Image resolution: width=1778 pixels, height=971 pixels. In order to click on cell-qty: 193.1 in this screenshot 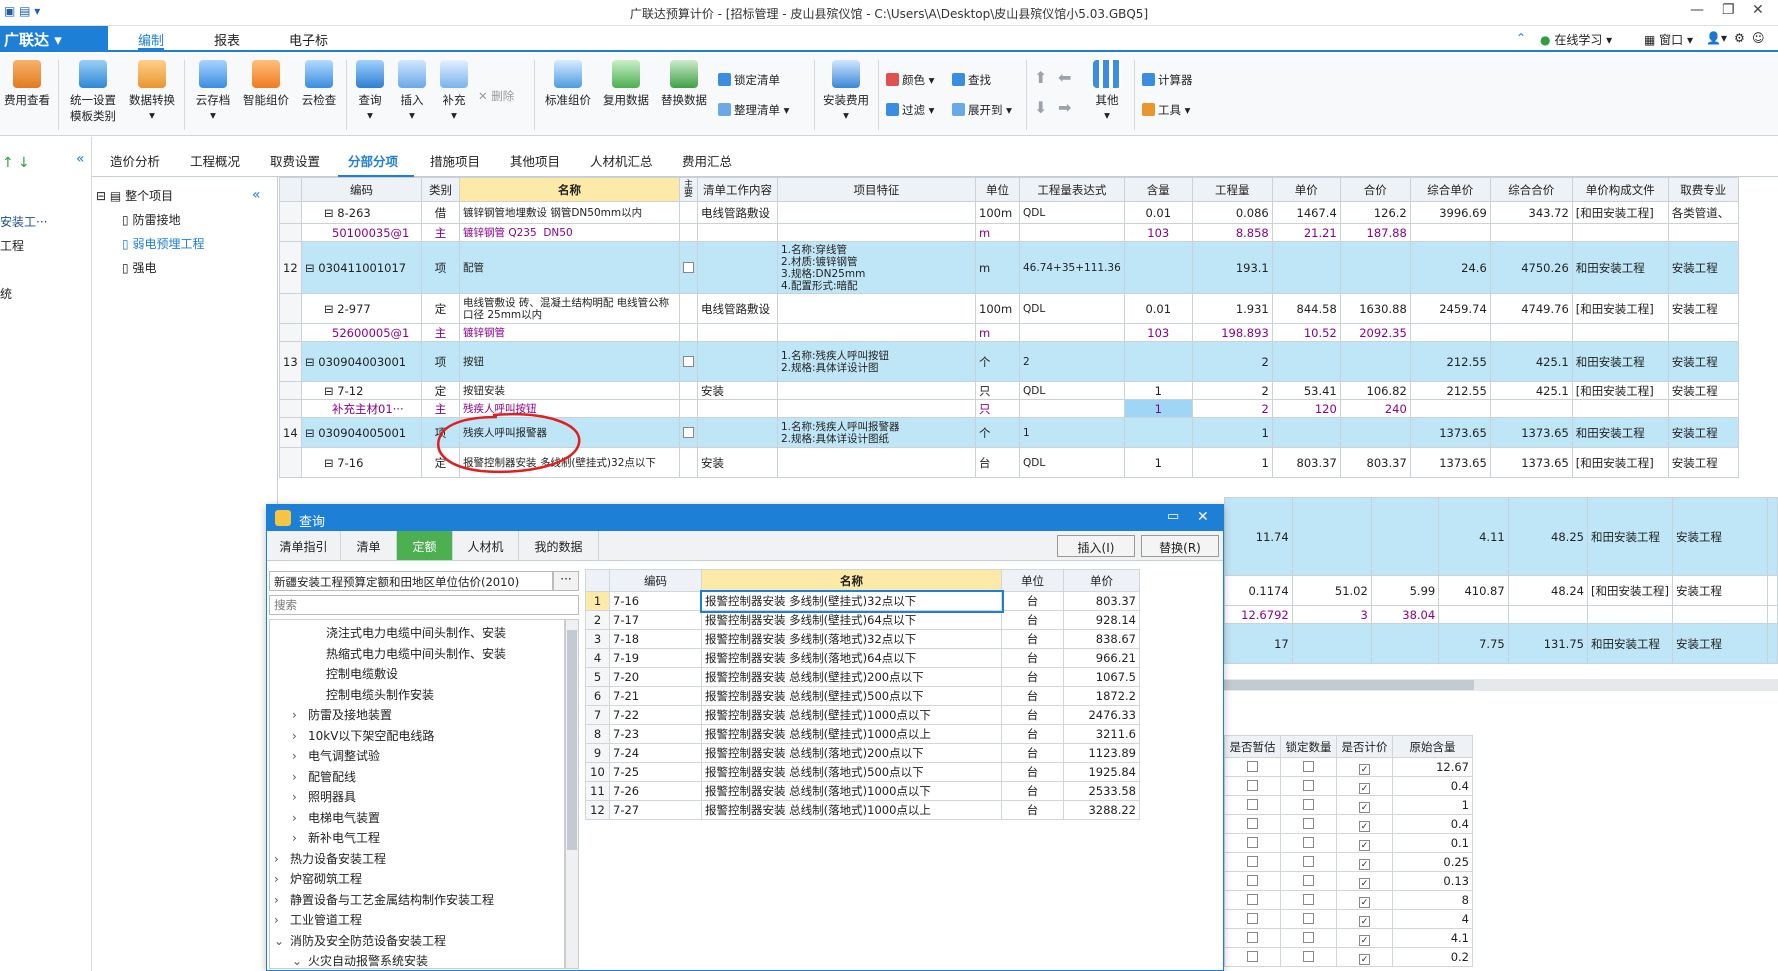, I will do `click(1232, 267)`.